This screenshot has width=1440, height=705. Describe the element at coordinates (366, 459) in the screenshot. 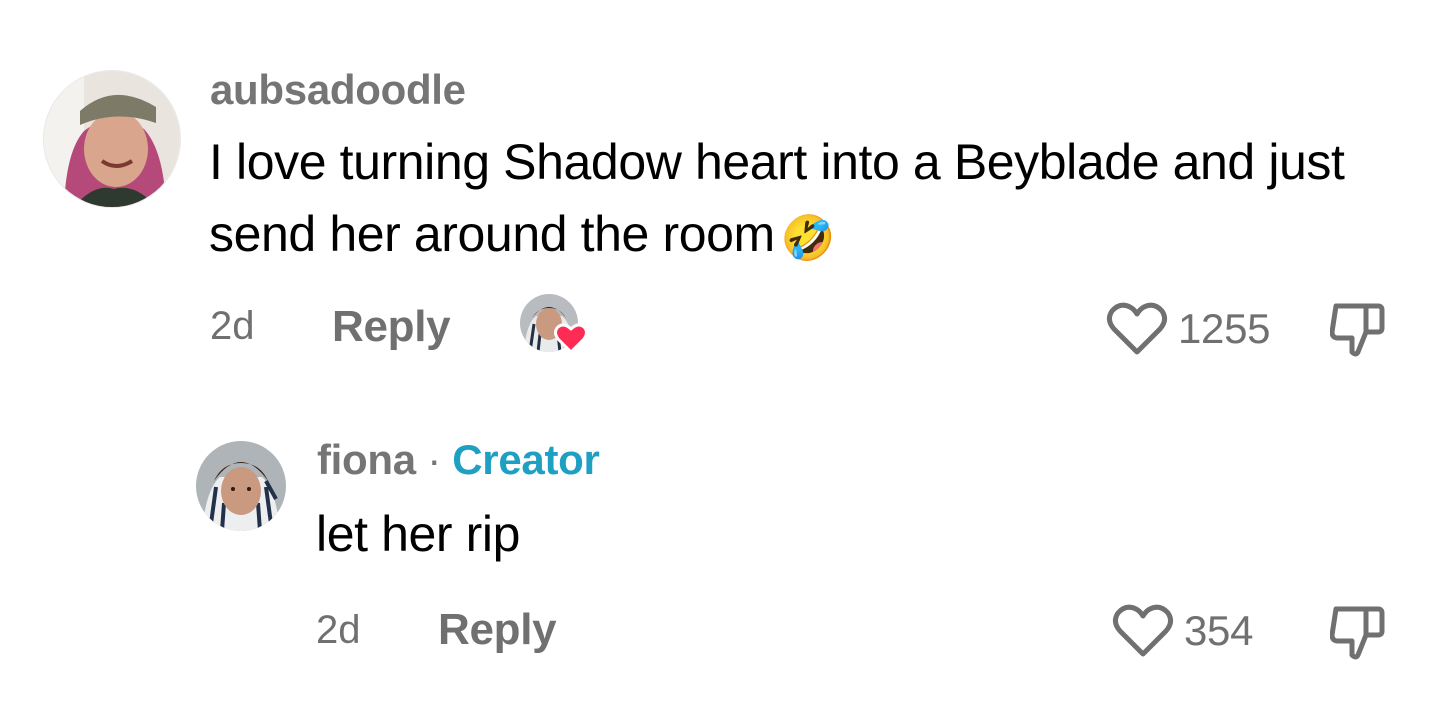

I see `comment-username: fiona` at that location.